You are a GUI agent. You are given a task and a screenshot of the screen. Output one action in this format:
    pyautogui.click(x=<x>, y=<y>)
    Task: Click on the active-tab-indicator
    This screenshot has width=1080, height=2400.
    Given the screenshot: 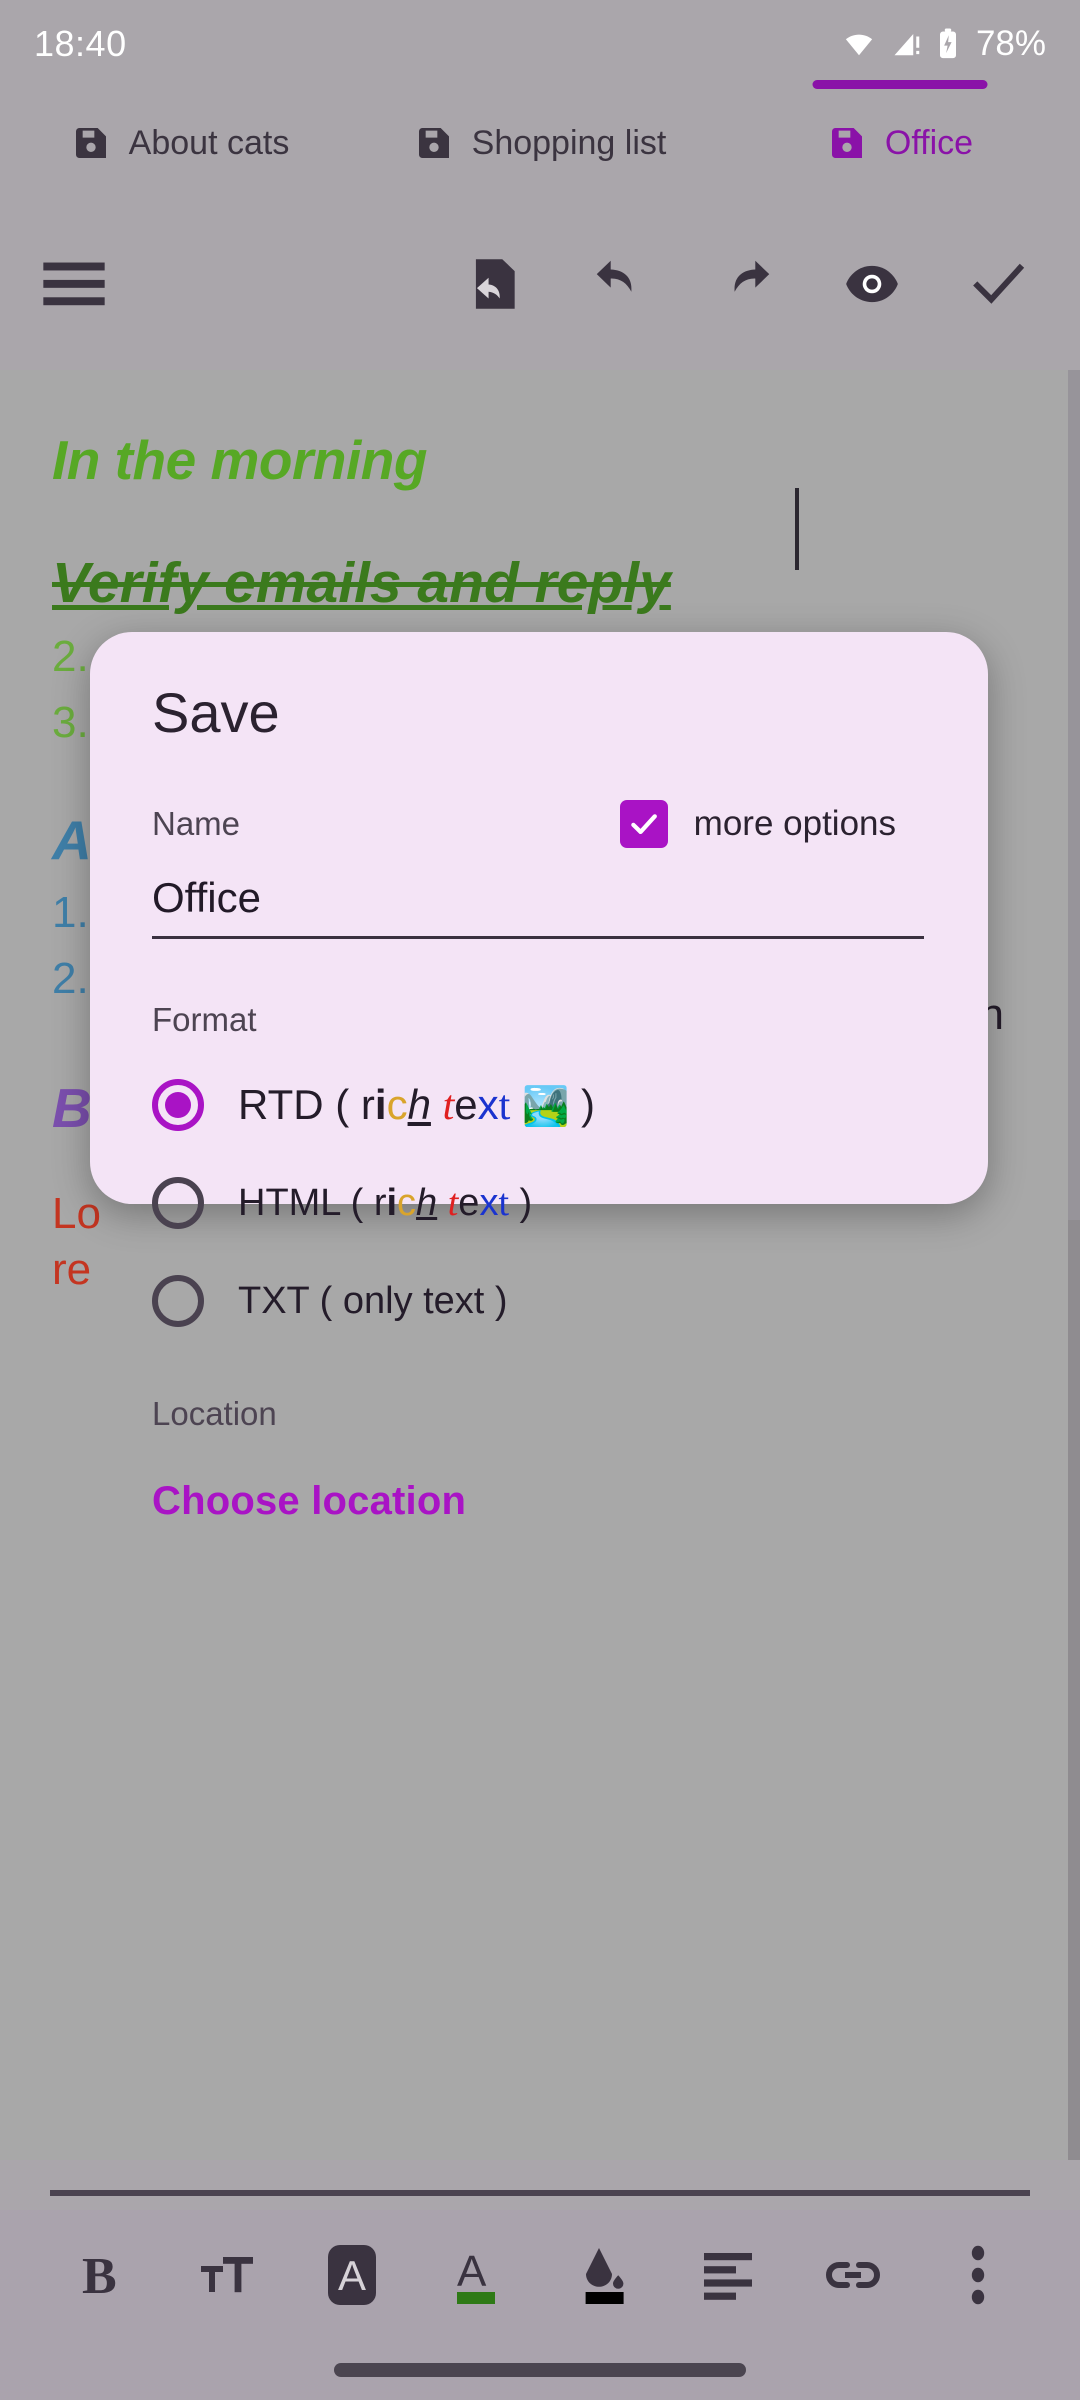 What is the action you would take?
    pyautogui.click(x=900, y=84)
    